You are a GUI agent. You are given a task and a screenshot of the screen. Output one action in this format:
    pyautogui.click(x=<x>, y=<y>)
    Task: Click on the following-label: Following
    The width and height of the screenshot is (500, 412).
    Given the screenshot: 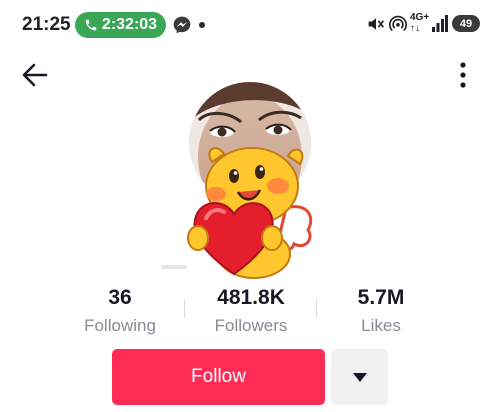 What is the action you would take?
    pyautogui.click(x=120, y=325)
    